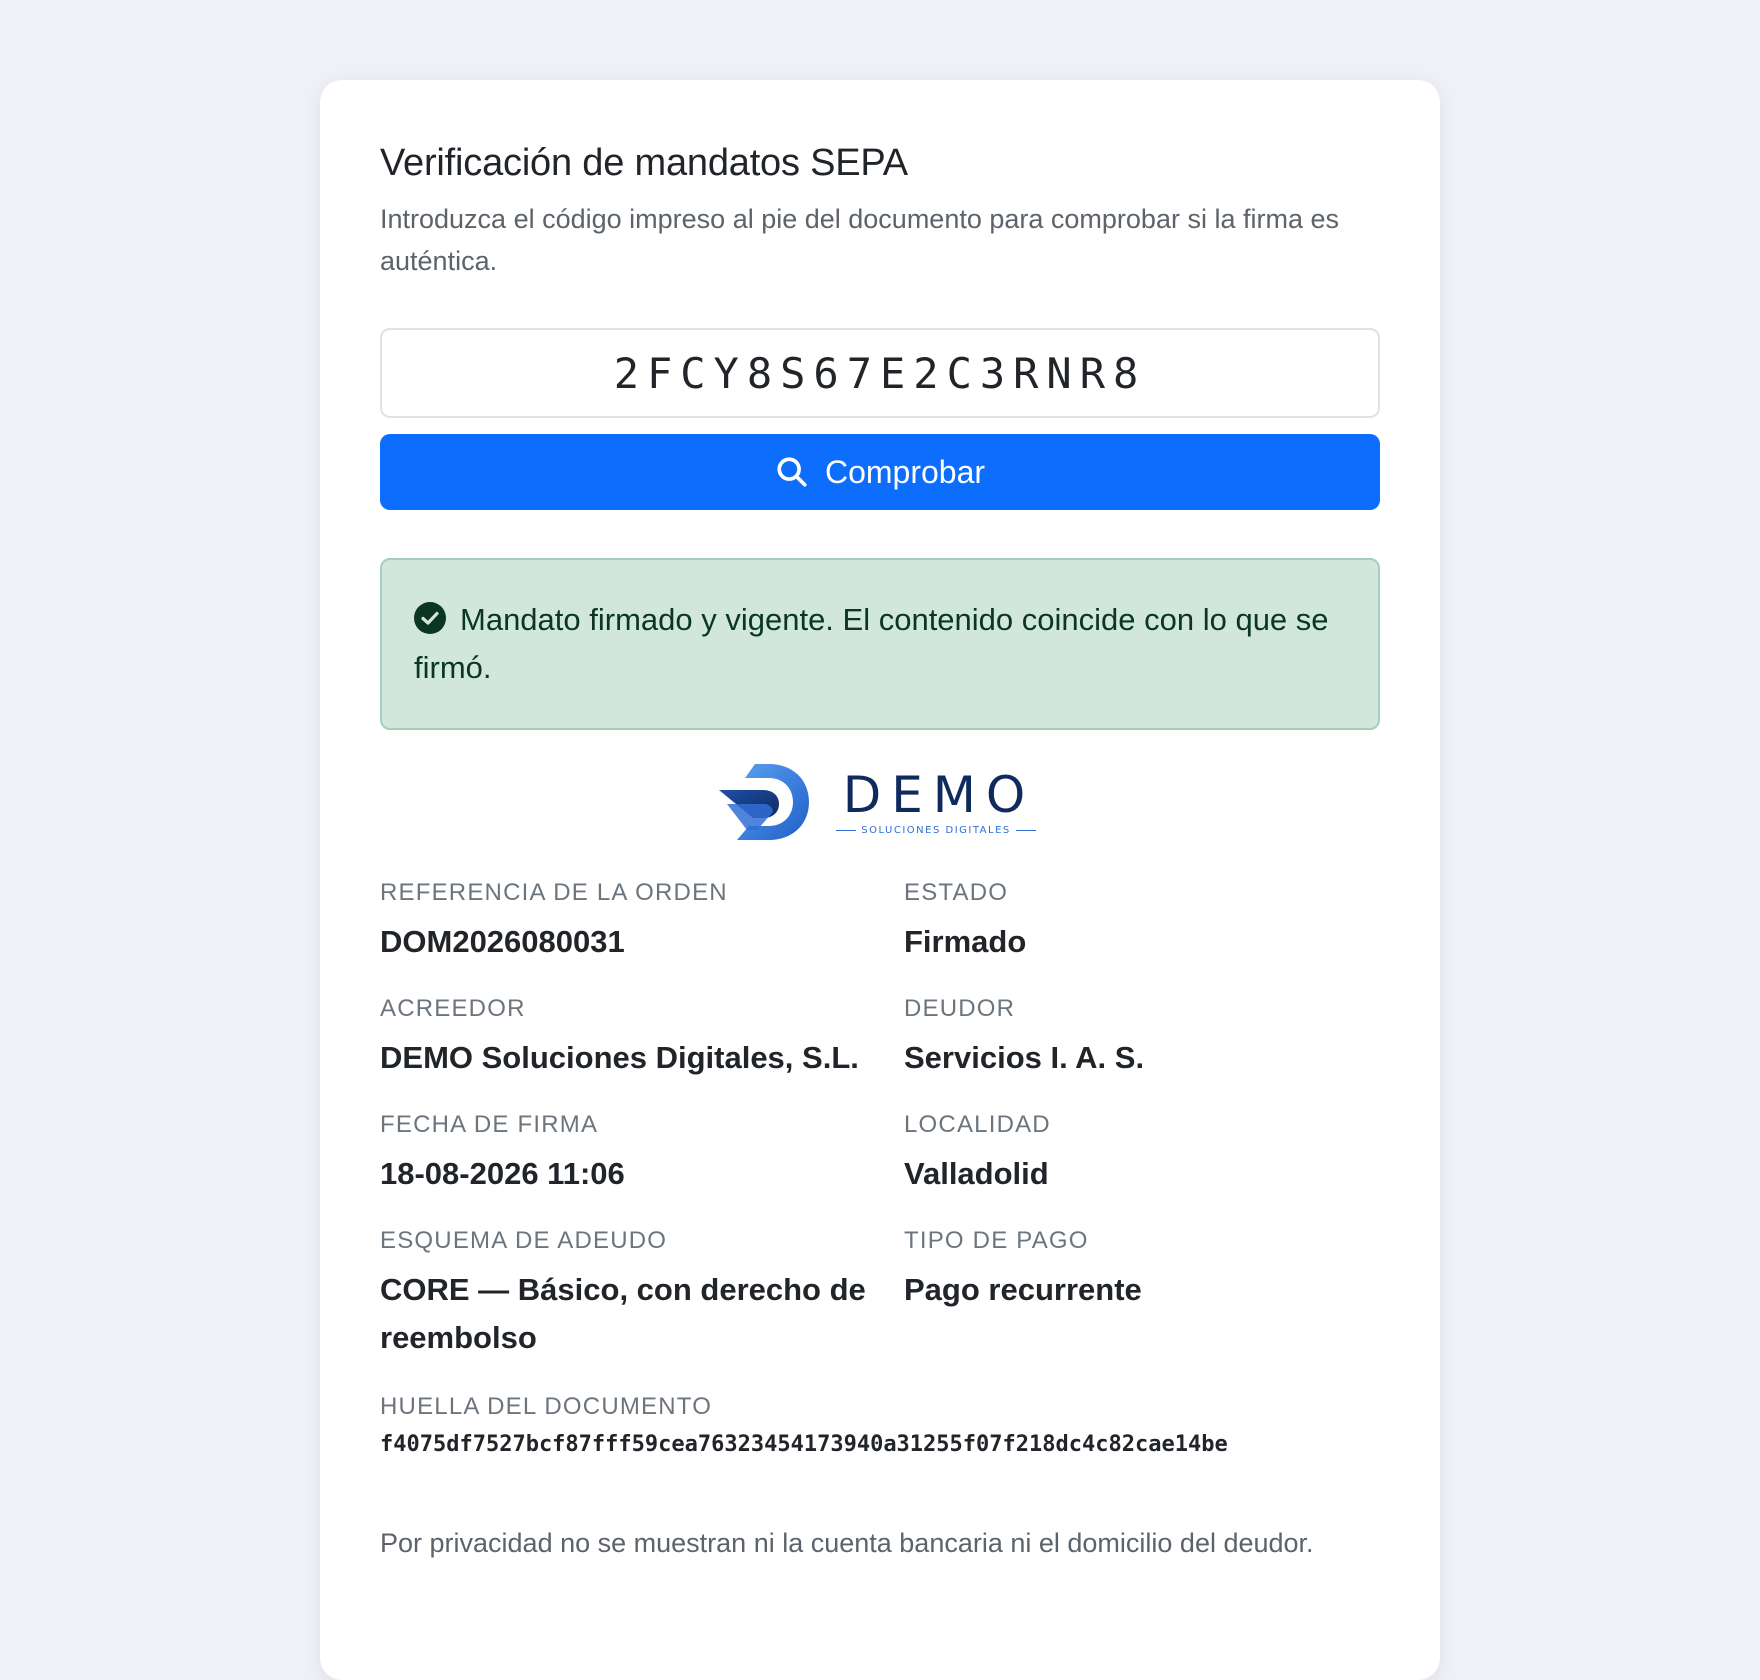  I want to click on detail-payment-type: TIPO DE PAGO Pago recurrente, so click(1142, 1294).